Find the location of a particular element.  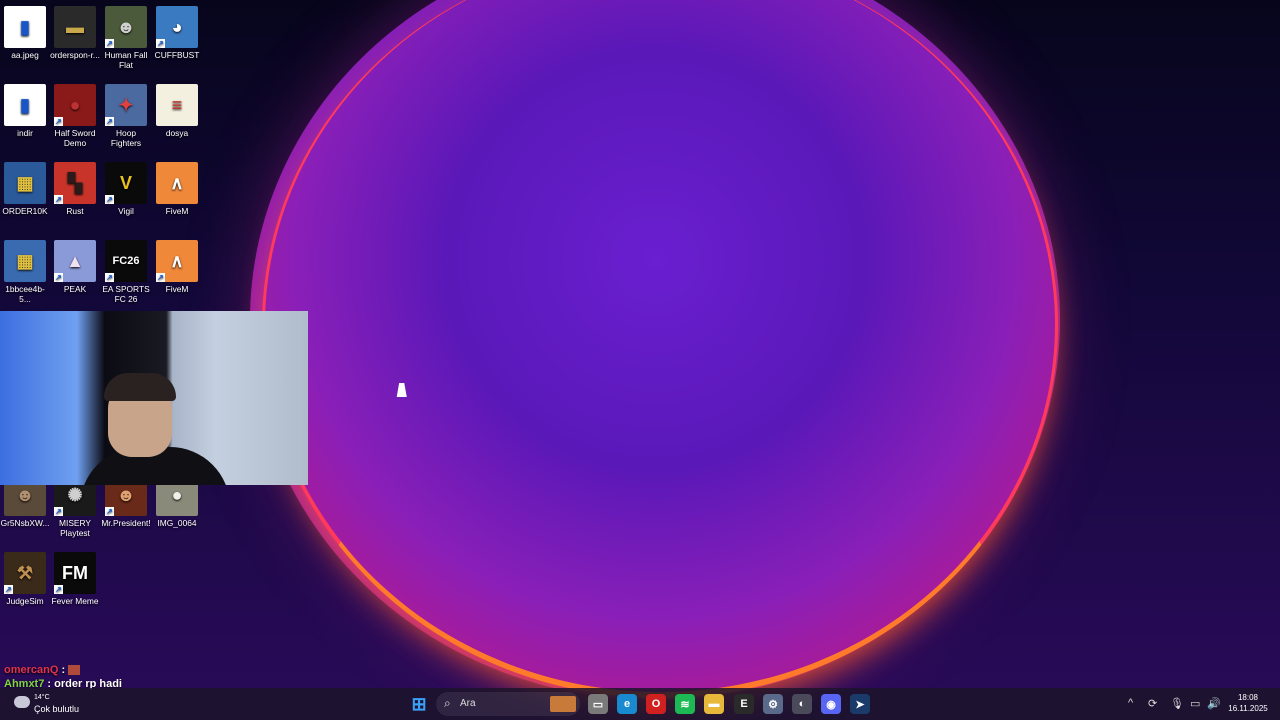

desktop-icon: V ↗ Vigil is located at coordinates (126, 189).